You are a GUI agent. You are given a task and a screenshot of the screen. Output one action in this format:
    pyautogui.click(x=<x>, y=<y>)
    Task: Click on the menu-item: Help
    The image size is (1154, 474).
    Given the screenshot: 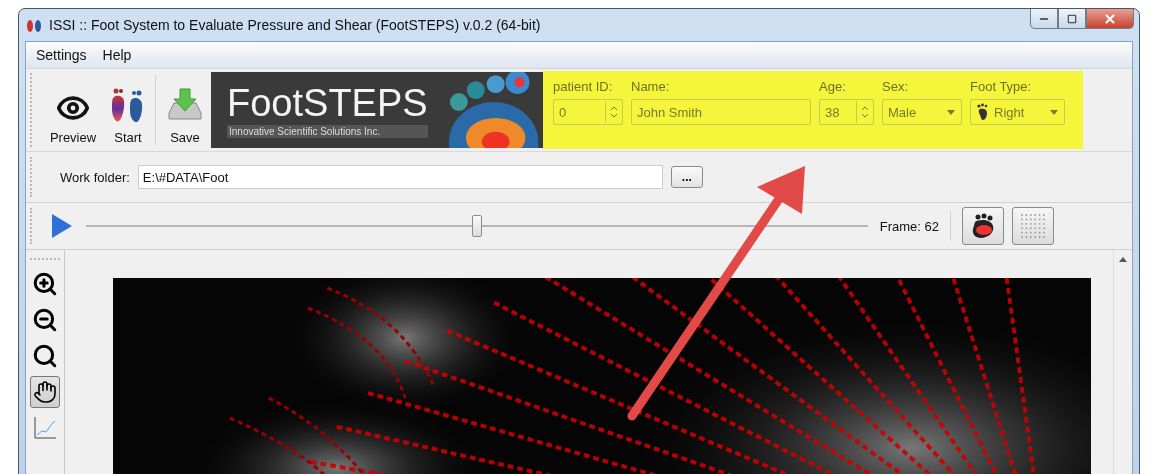 What is the action you would take?
    pyautogui.click(x=117, y=55)
    